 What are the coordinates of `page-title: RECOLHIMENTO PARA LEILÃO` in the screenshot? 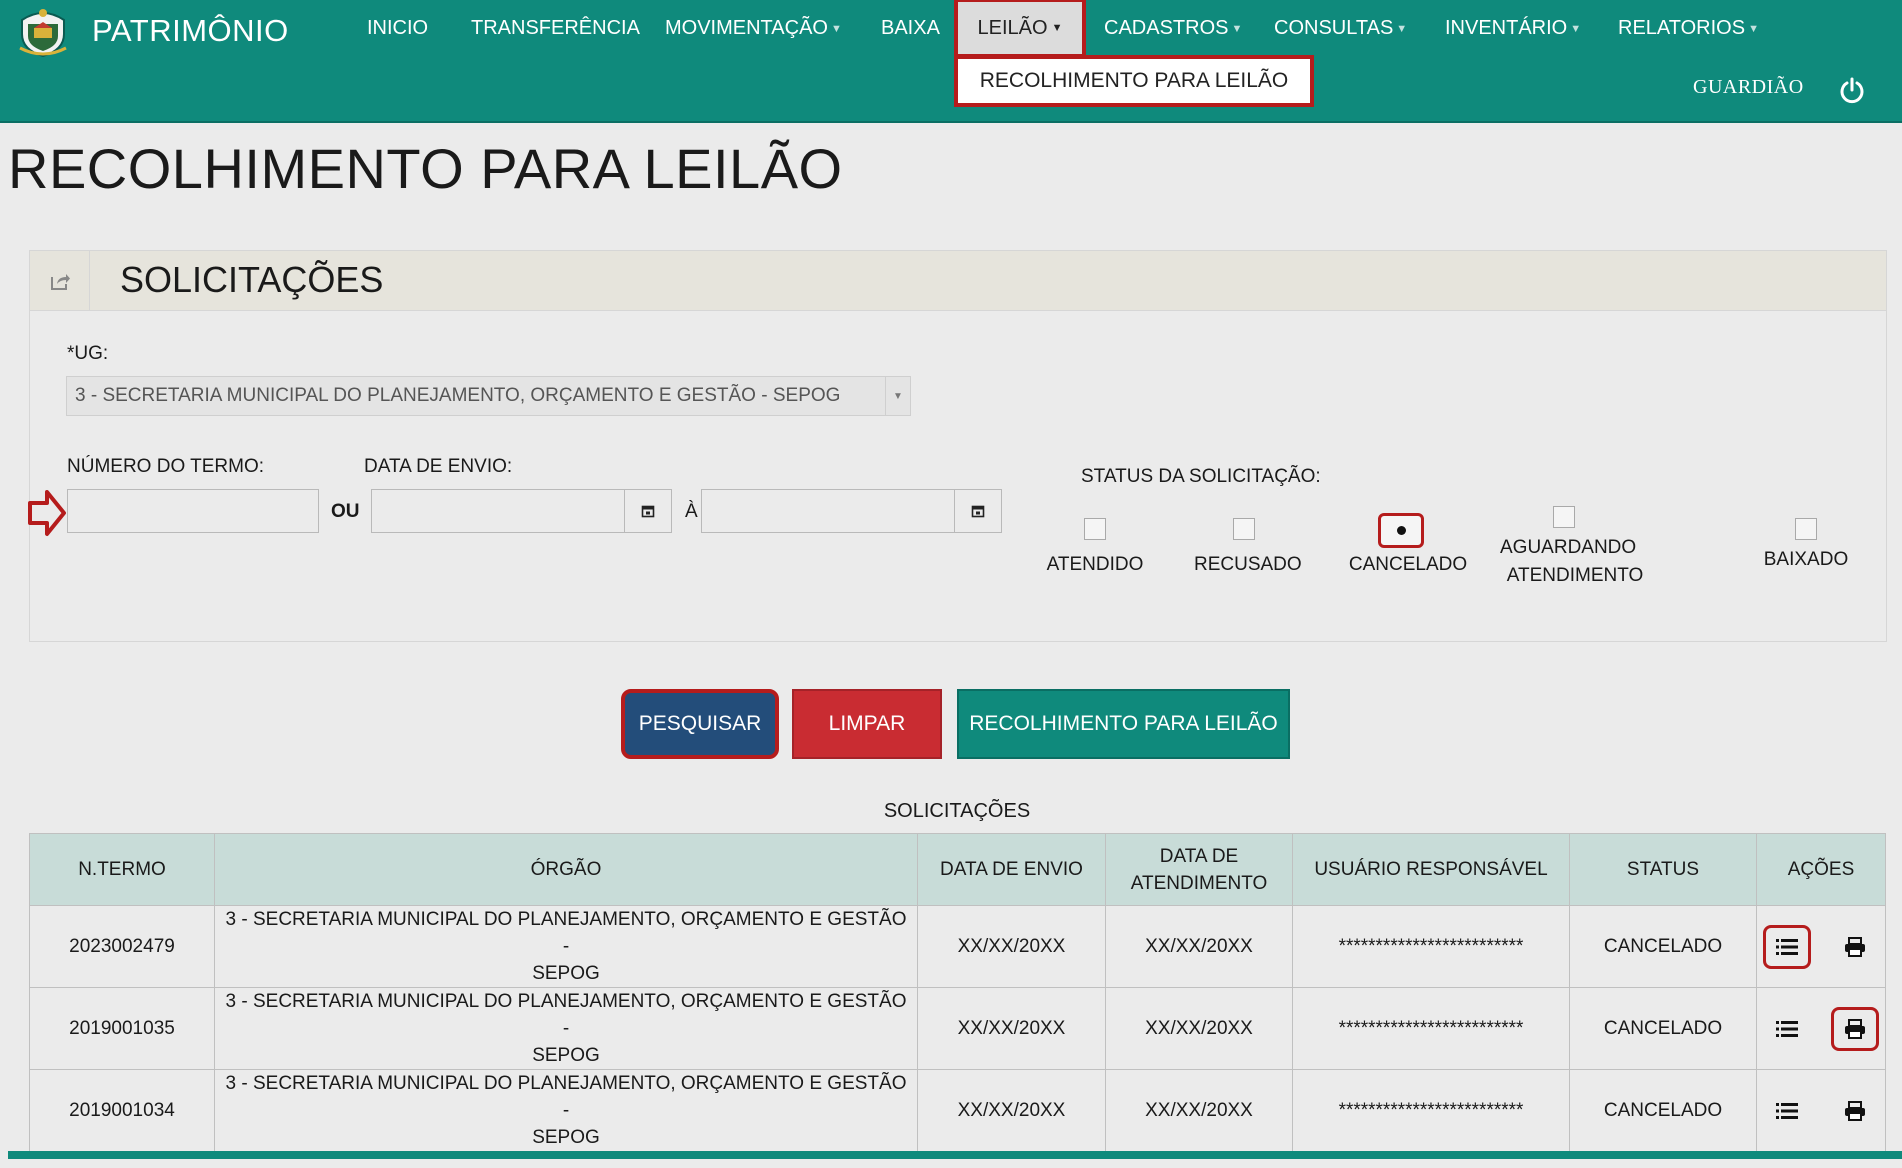 It's located at (425, 168).